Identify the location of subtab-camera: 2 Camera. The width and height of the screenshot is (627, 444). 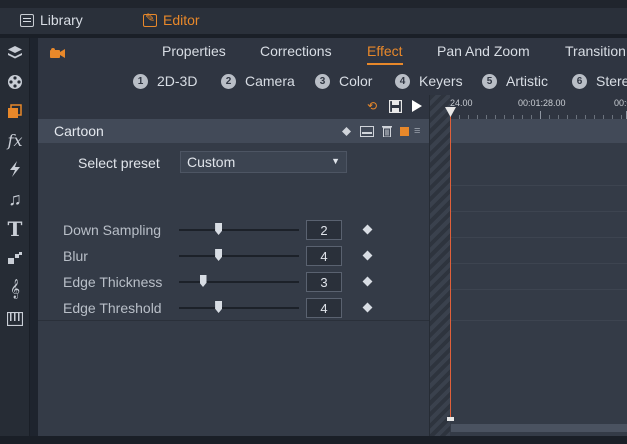
(258, 81).